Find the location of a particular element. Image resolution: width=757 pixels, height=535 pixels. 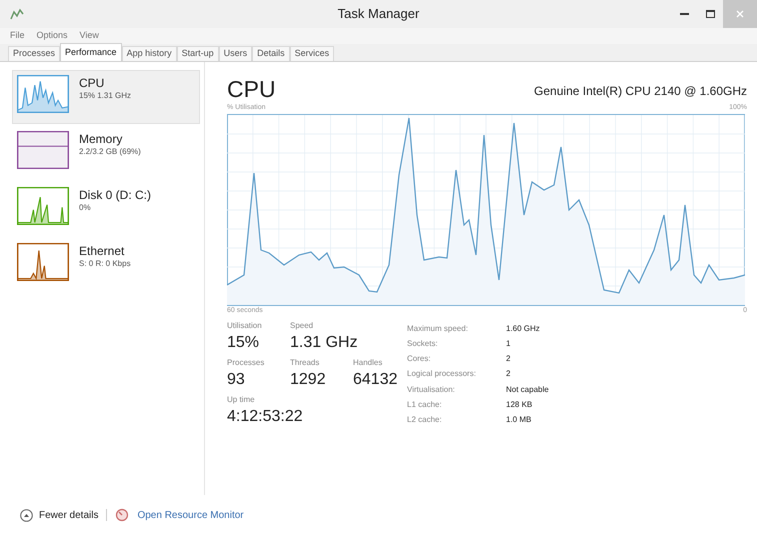

detail-label: Cores: is located at coordinates (419, 359).